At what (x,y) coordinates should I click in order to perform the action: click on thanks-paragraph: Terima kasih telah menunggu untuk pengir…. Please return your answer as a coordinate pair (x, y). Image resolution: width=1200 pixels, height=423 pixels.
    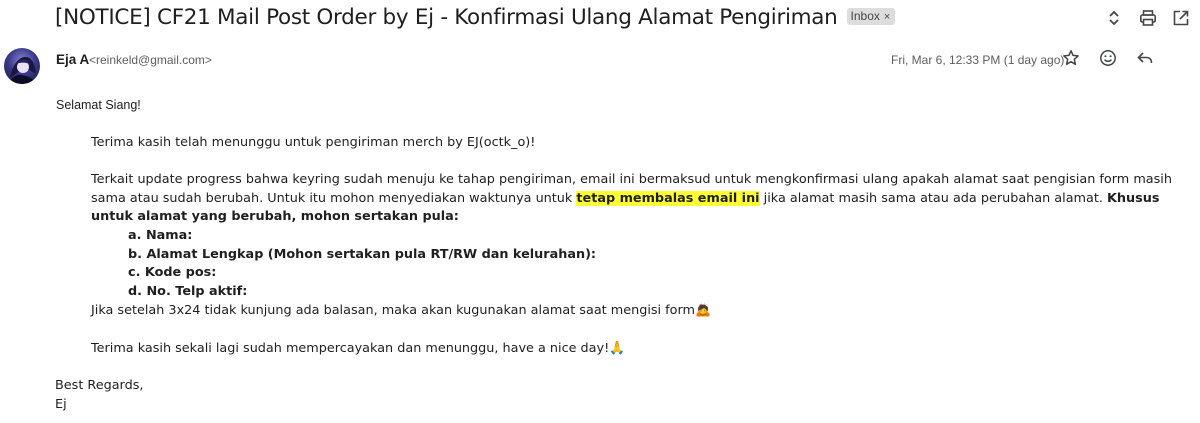
    Looking at the image, I should click on (313, 142).